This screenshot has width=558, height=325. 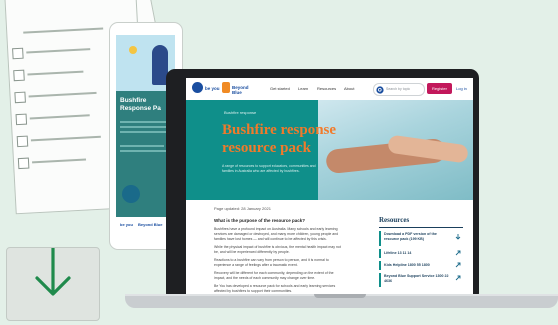 What do you see at coordinates (349, 88) in the screenshot?
I see `nav-about: About` at bounding box center [349, 88].